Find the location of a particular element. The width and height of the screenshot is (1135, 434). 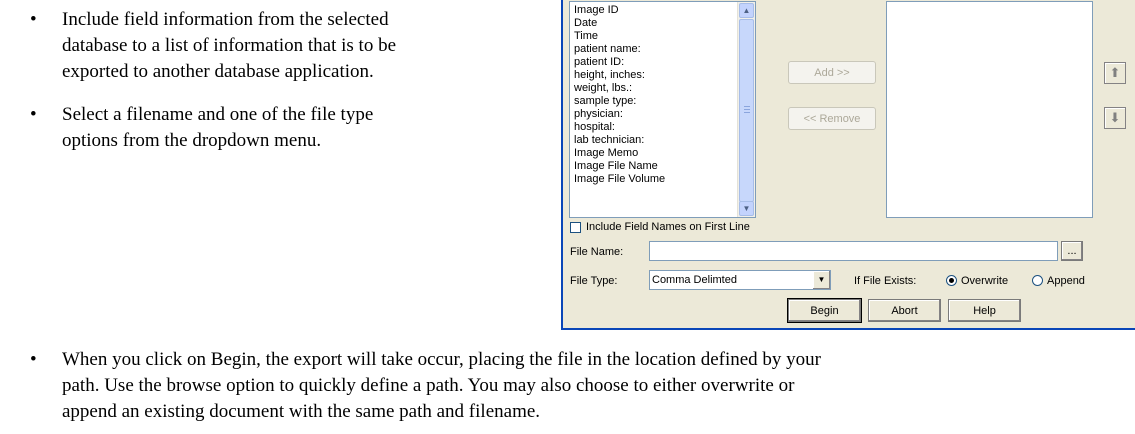

if-file-exists-label: If File Exists: is located at coordinates (885, 281).